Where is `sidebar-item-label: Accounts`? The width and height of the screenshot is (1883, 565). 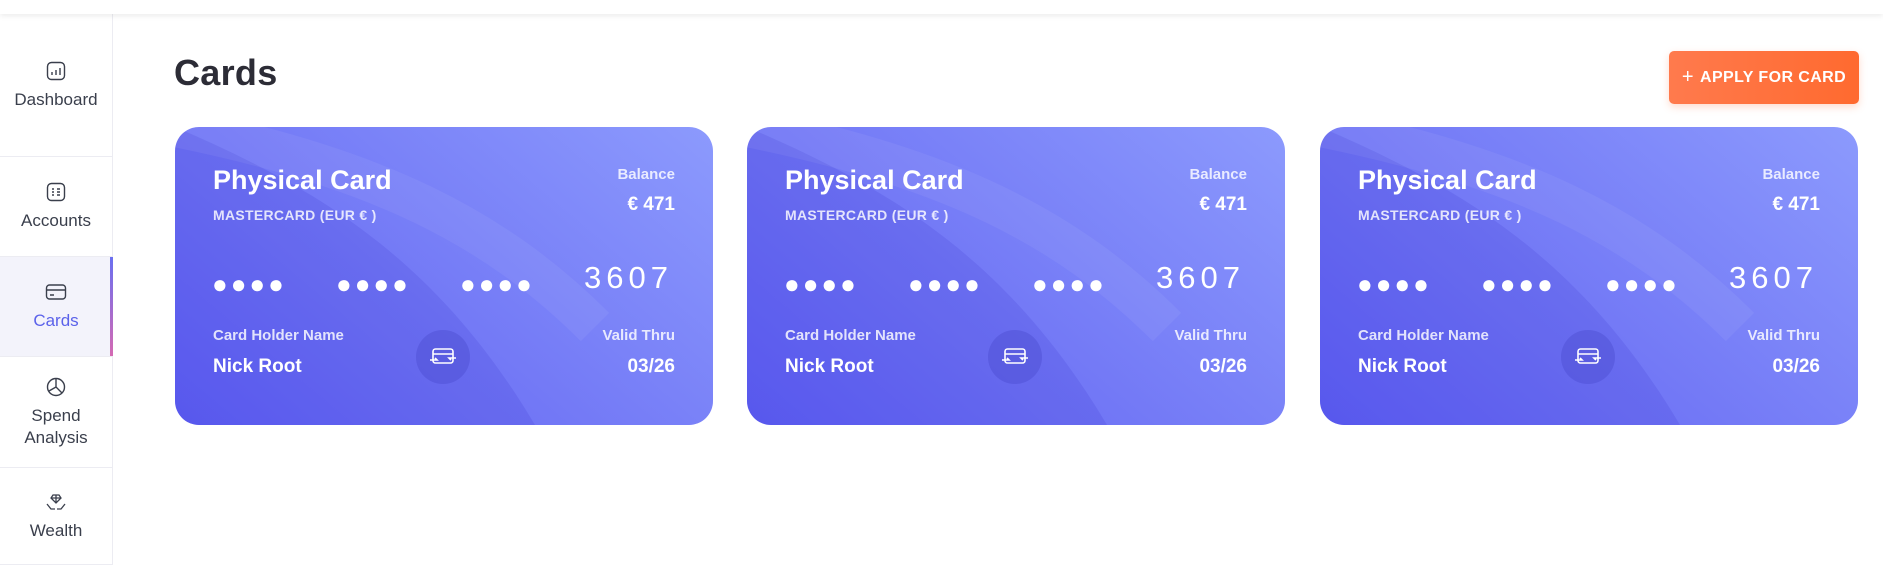 sidebar-item-label: Accounts is located at coordinates (56, 220).